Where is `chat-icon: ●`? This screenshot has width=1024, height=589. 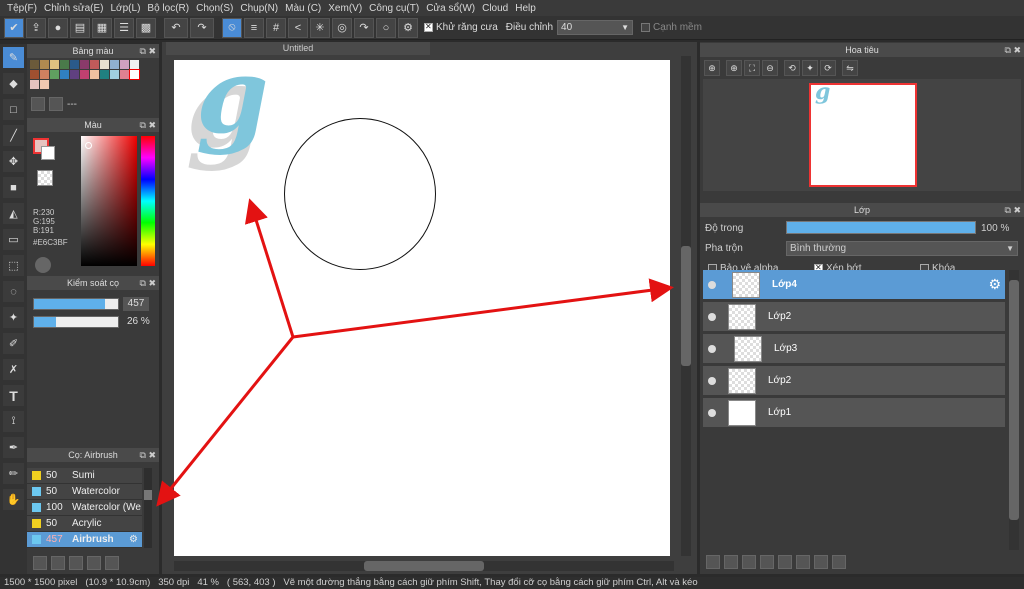 chat-icon: ● is located at coordinates (58, 27).